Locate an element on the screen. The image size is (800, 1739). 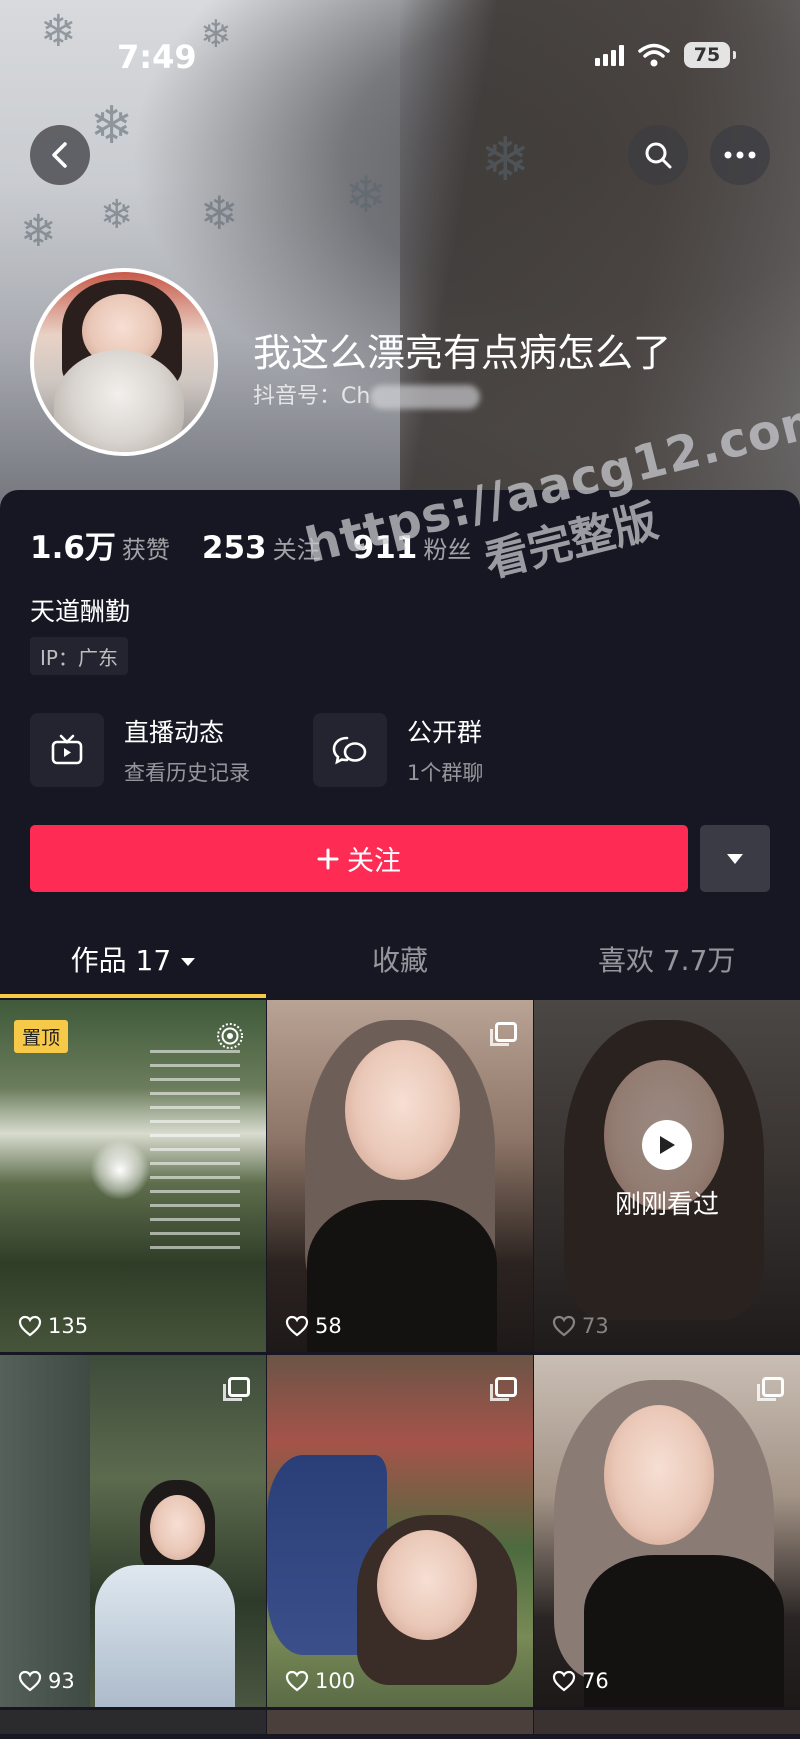
stat-following: 253 关注 is located at coordinates (261, 548).